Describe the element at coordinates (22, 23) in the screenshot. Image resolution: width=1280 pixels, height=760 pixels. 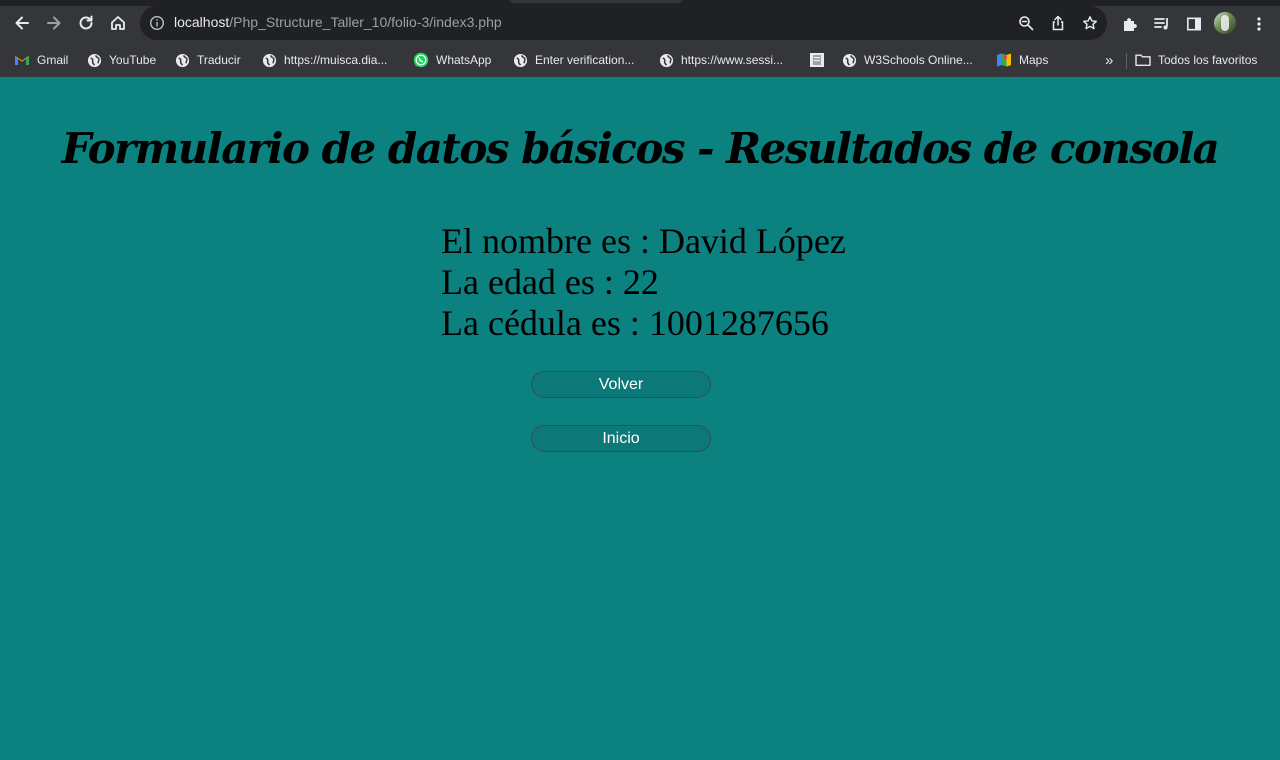
I see `back-arrow-icon` at that location.